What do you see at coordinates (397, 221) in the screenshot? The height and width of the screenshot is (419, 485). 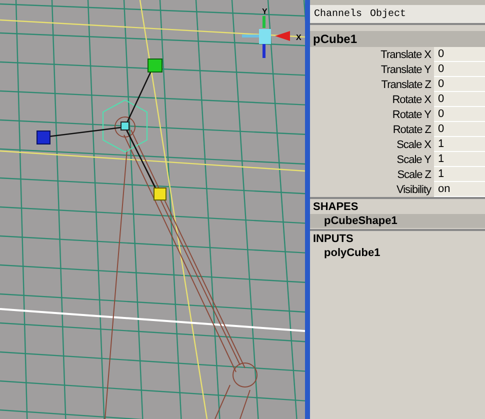 I see `node-item: pCubeShape1` at bounding box center [397, 221].